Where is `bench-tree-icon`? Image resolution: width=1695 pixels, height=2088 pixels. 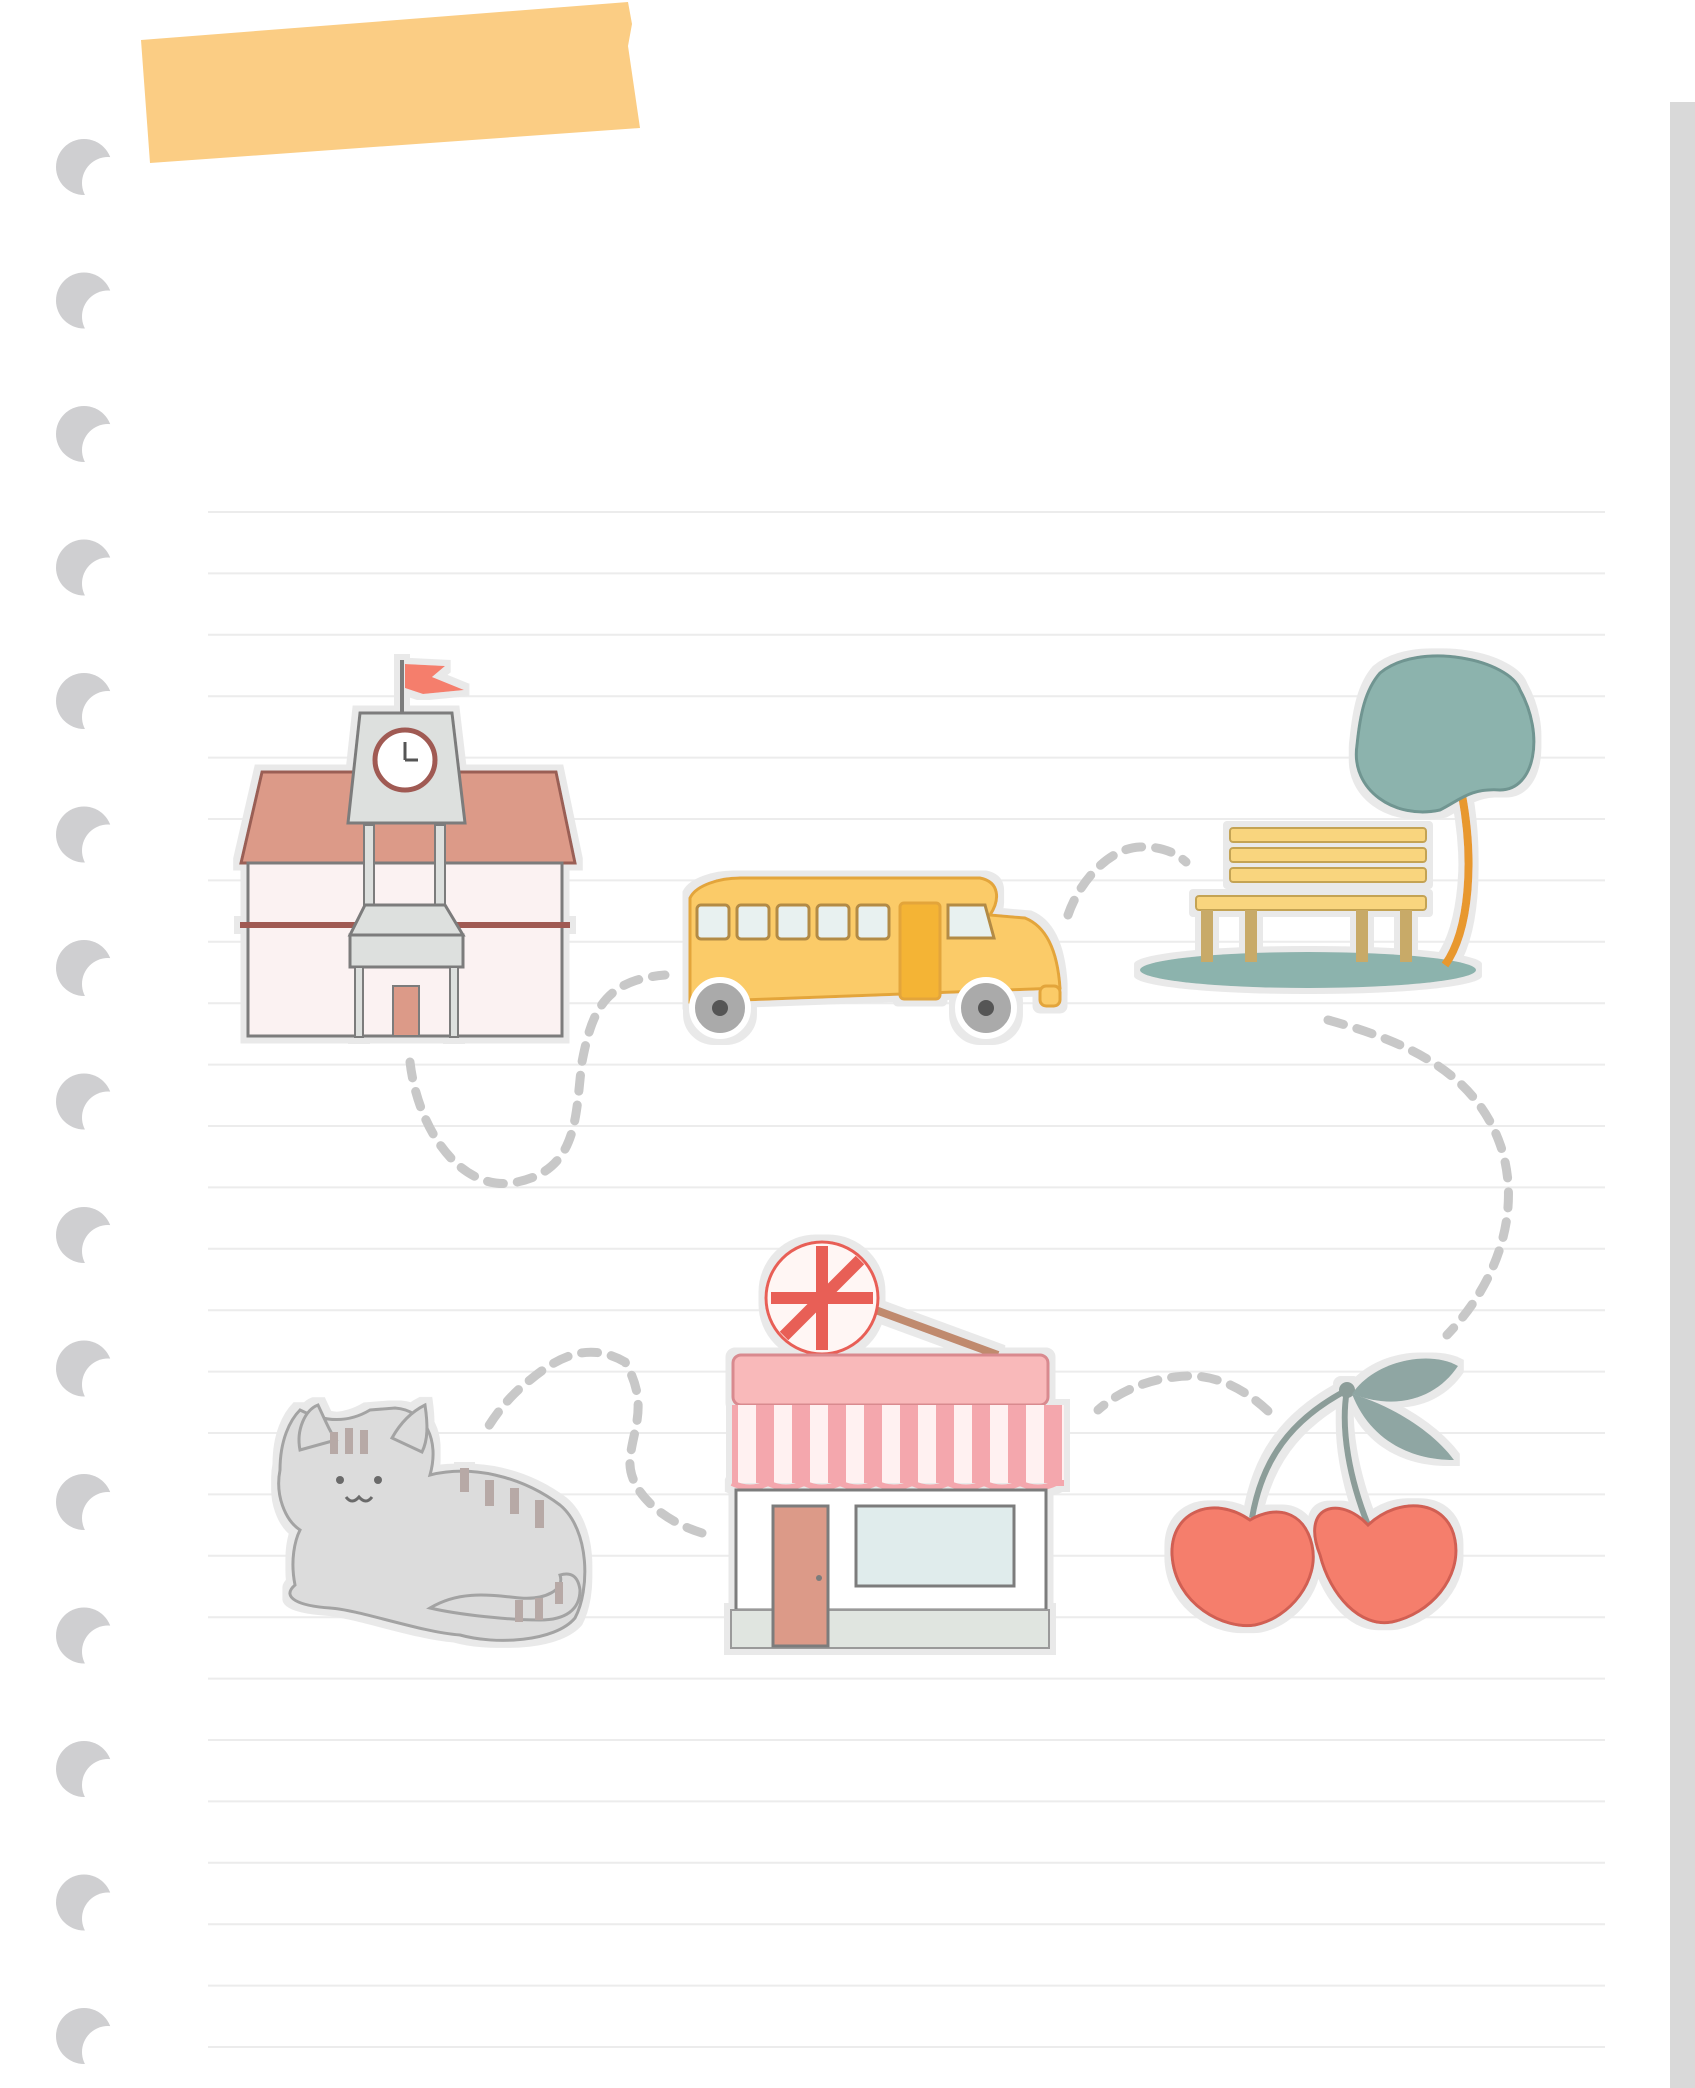 bench-tree-icon is located at coordinates (1338, 821).